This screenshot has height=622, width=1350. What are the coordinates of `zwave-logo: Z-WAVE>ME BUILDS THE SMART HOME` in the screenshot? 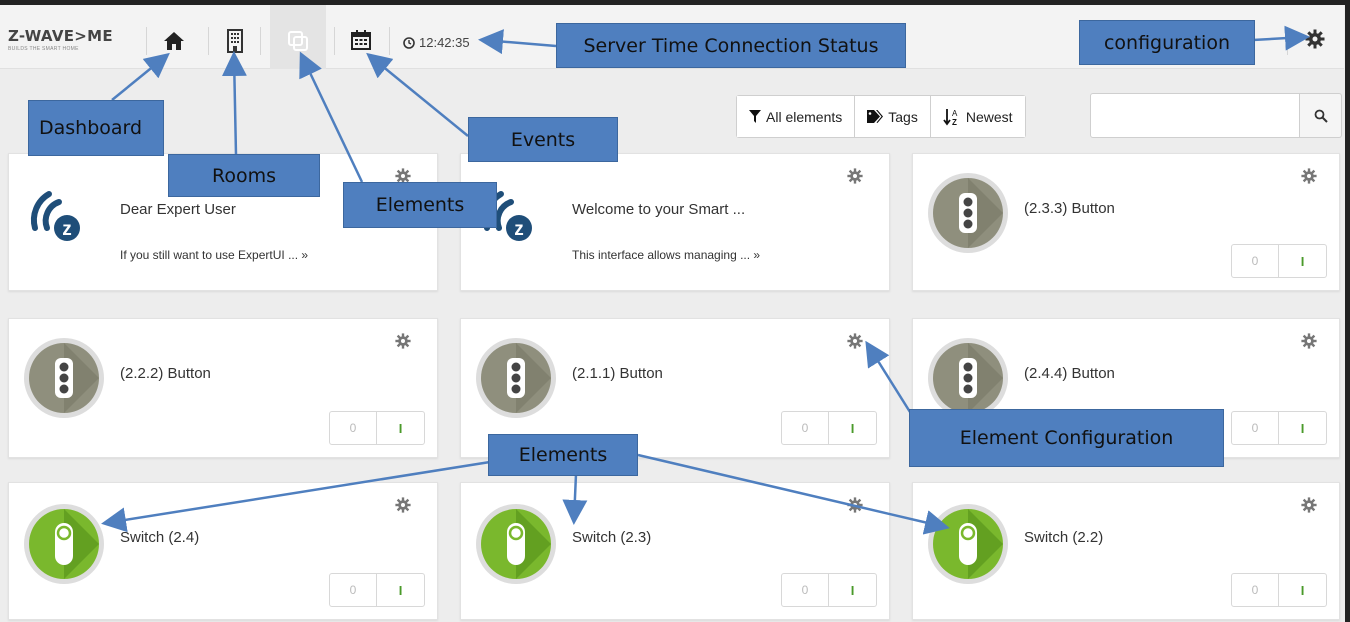 It's located at (60, 39).